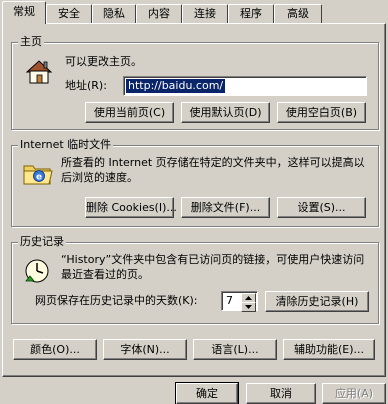 Image resolution: width=388 pixels, height=404 pixels. I want to click on ok-label: 确定, so click(207, 393).